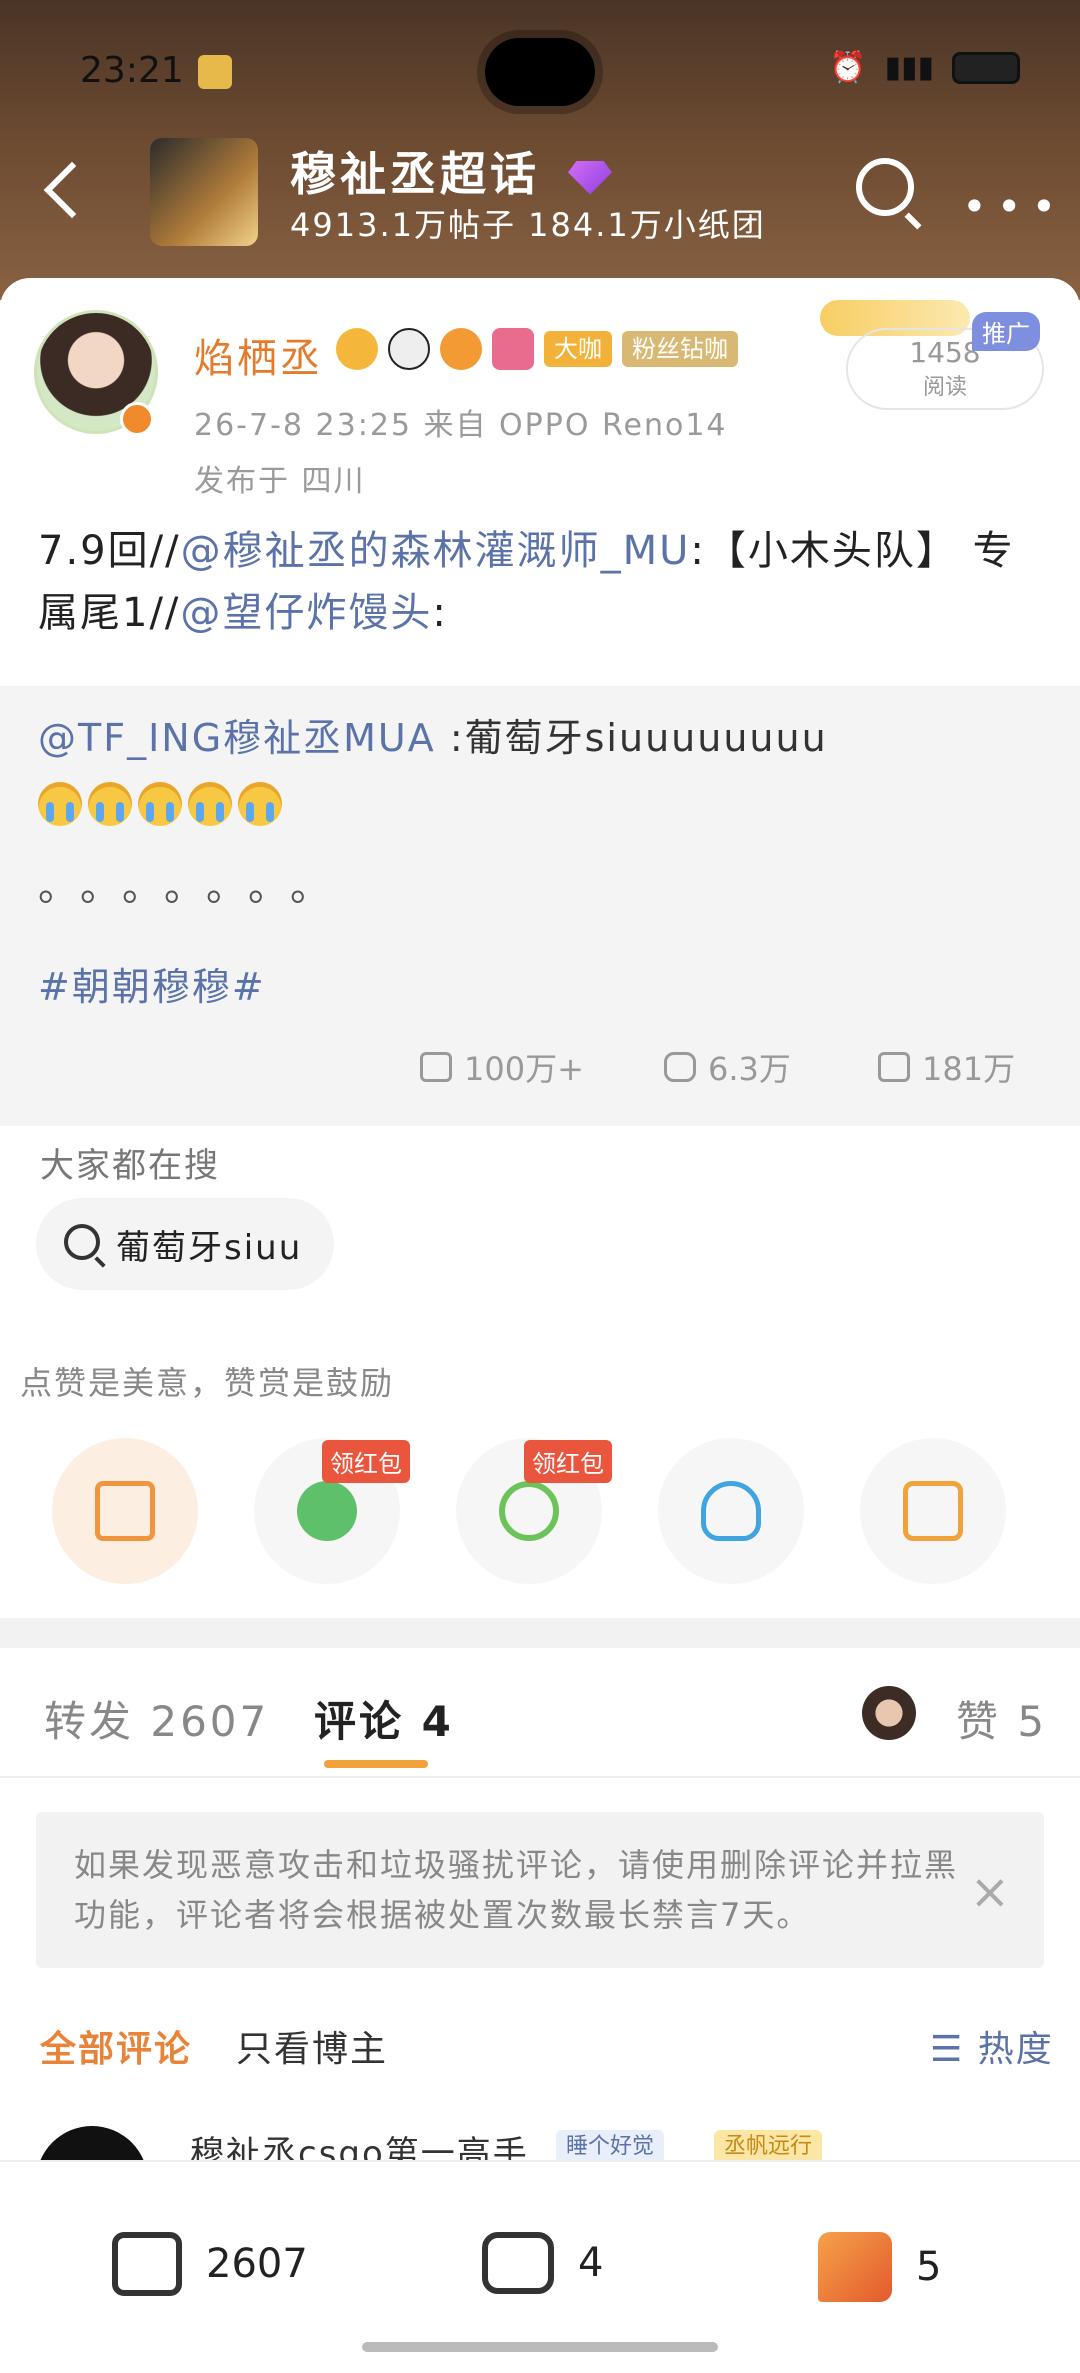 The height and width of the screenshot is (2373, 1080). Describe the element at coordinates (889, 1713) in the screenshot. I see `liker-avatar` at that location.